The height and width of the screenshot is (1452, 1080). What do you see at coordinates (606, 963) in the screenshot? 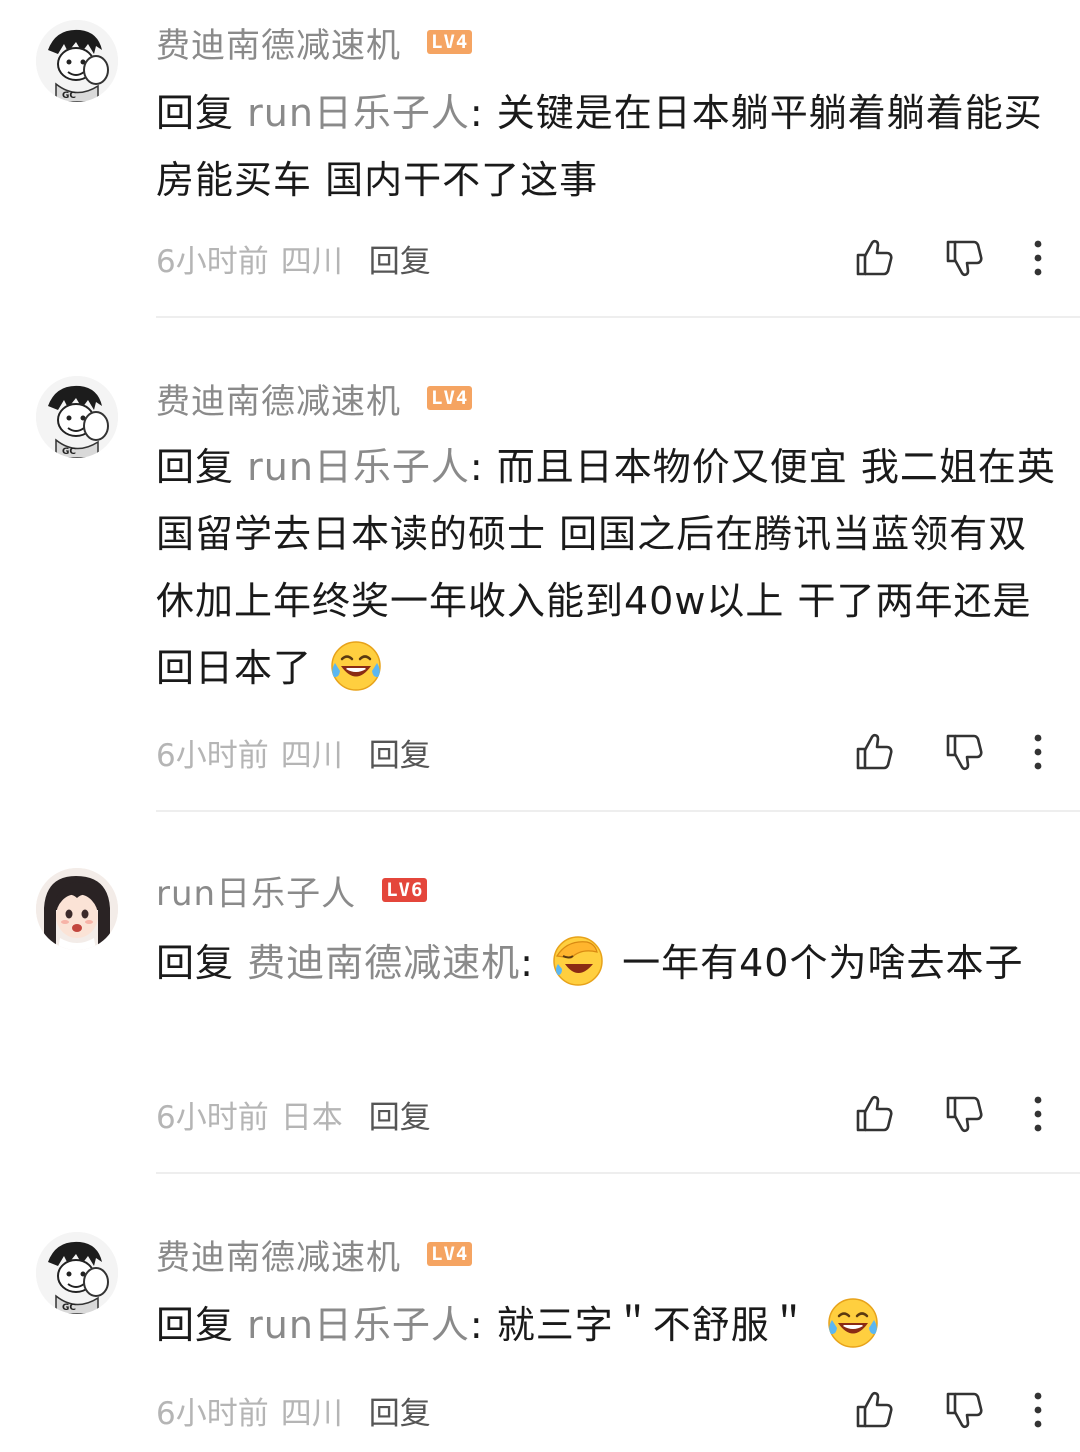
I see `comment-text: 回复 费迪南德减速机: 一年有40个为啥去本子` at bounding box center [606, 963].